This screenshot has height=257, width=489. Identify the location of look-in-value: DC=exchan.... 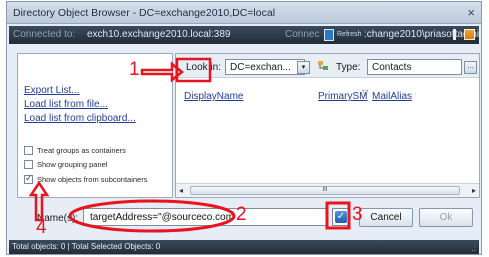
(260, 67).